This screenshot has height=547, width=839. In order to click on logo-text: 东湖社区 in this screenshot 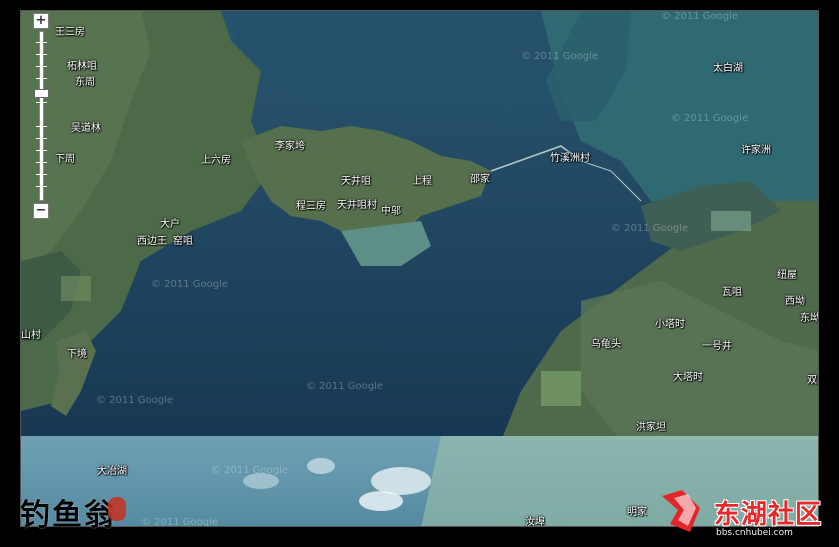, I will do `click(768, 515)`.